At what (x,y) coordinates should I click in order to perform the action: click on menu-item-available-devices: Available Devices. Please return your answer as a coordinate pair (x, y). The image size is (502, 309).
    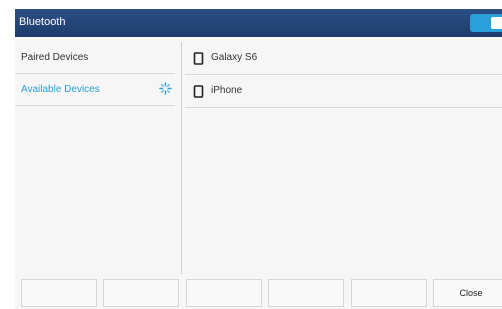
    Looking at the image, I should click on (95, 90).